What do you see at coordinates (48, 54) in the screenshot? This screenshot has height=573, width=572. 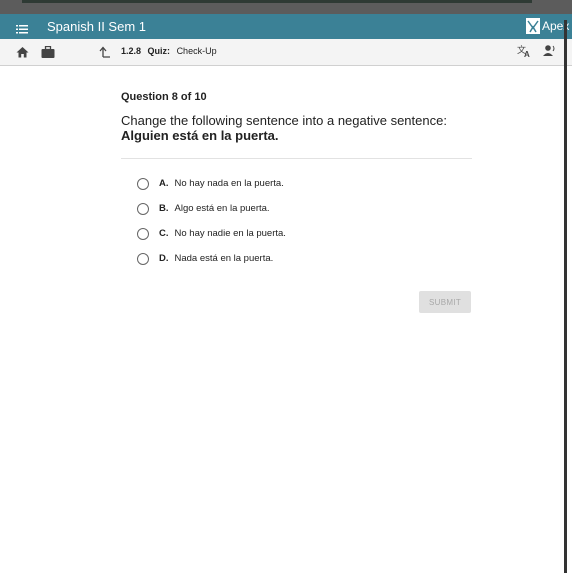 I see `briefcase-icon` at bounding box center [48, 54].